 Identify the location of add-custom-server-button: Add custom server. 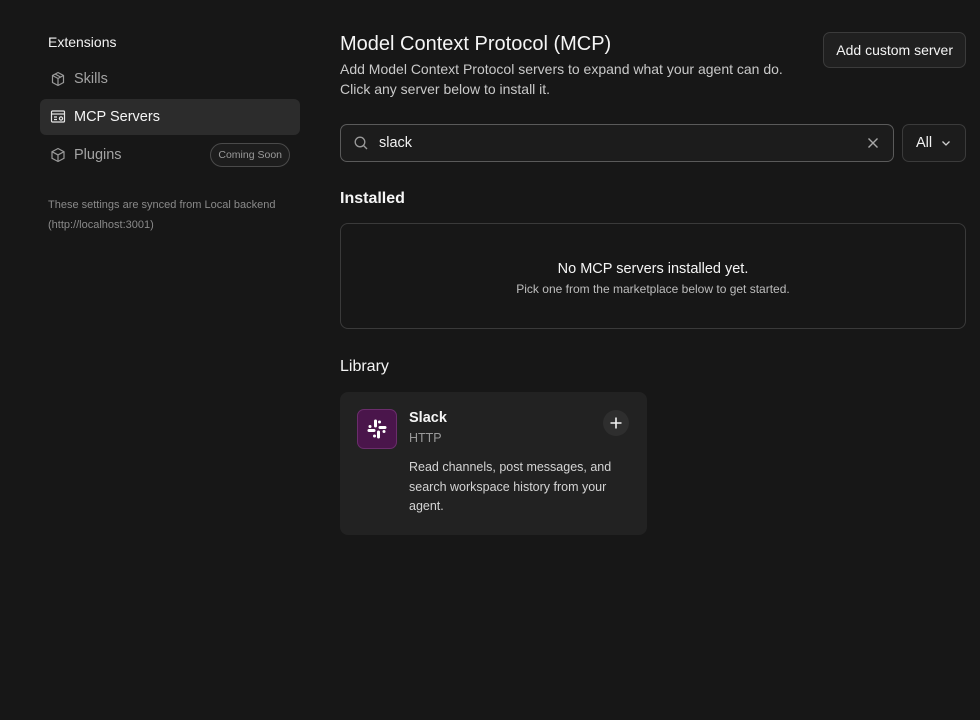
(894, 50).